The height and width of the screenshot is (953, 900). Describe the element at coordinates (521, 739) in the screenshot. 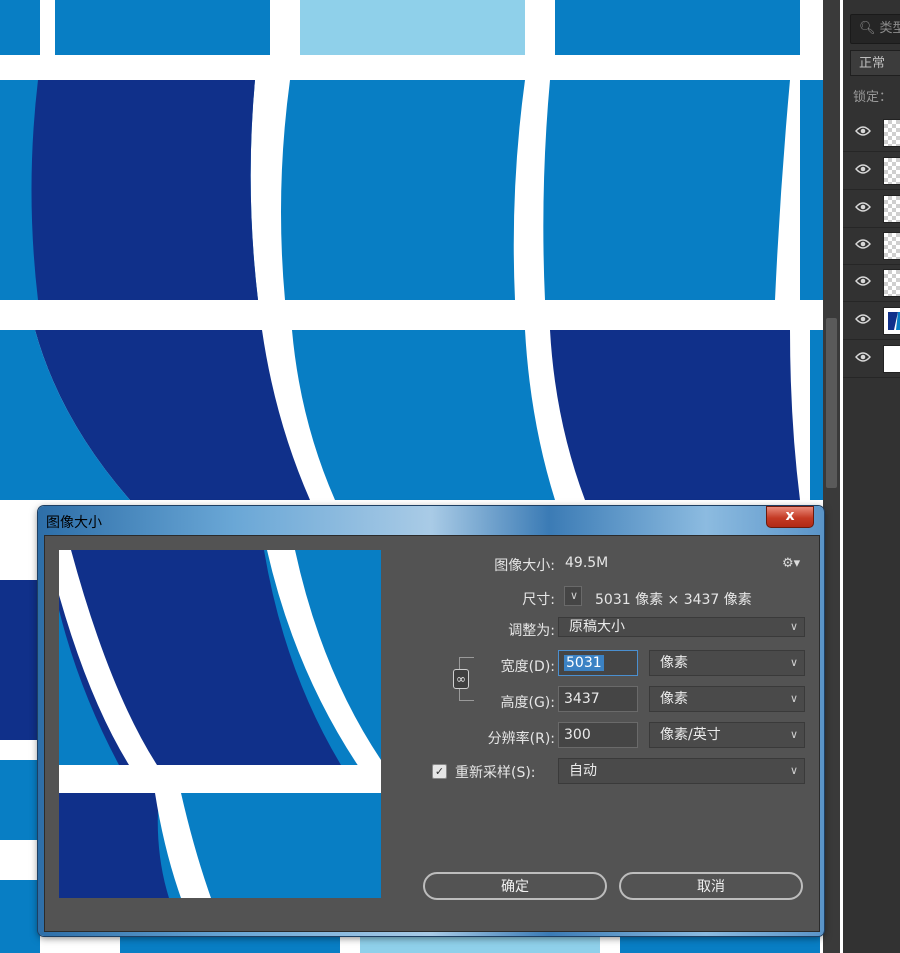

I see `resolution-label: 分辨率(R):` at that location.